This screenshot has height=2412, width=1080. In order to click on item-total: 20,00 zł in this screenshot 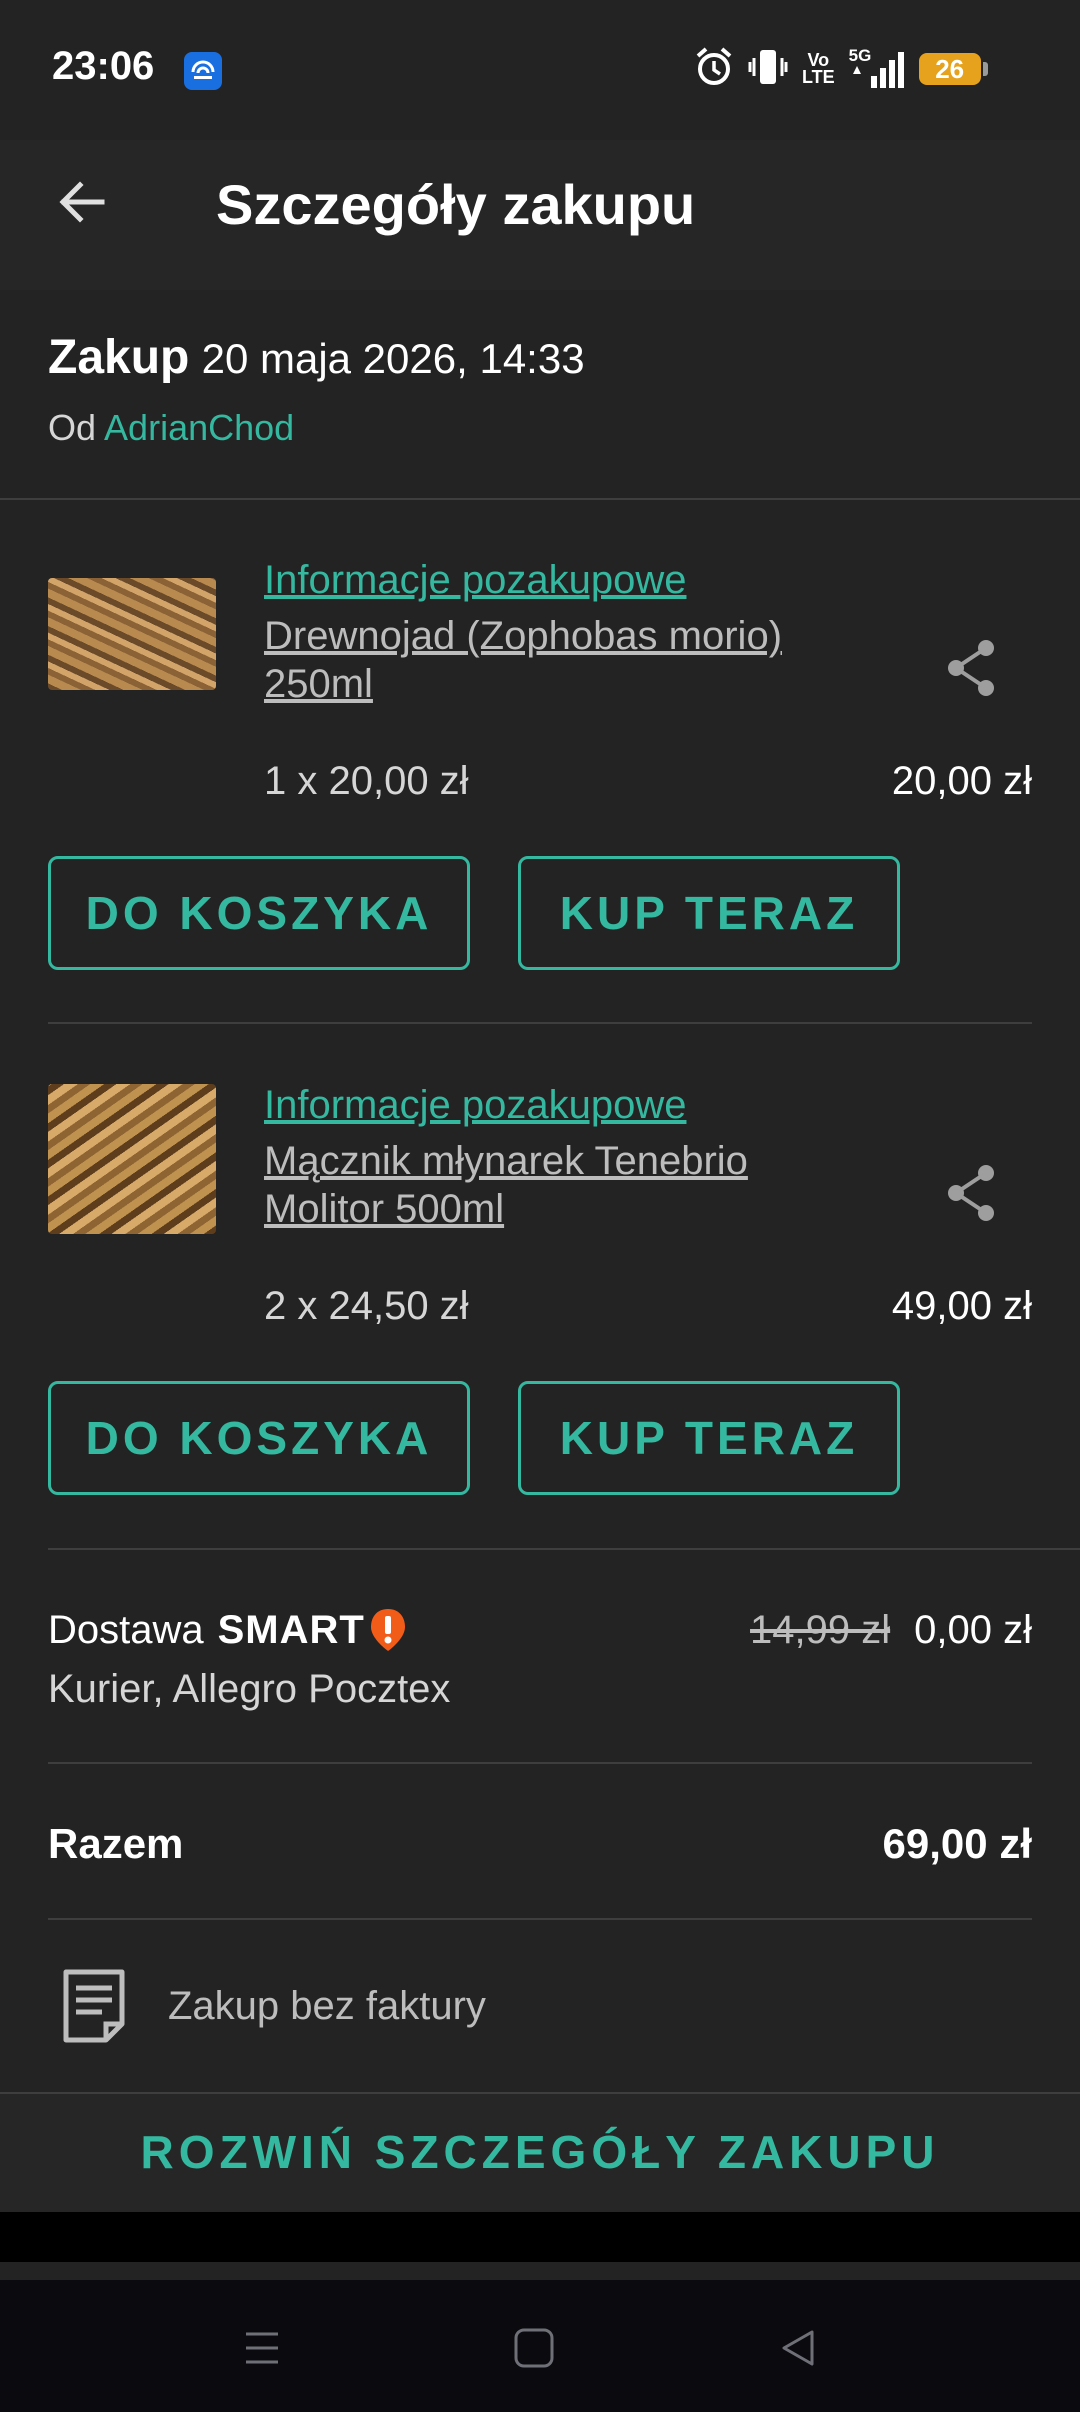, I will do `click(961, 781)`.